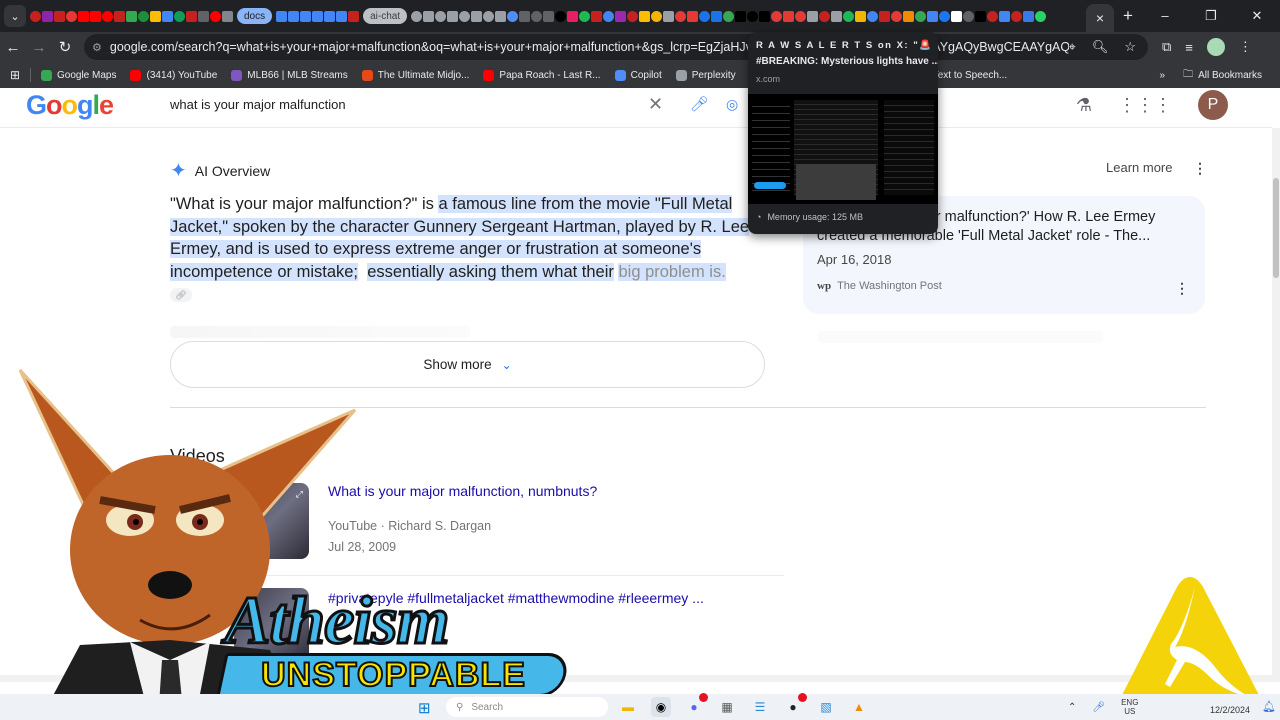  Describe the element at coordinates (1276, 228) in the screenshot. I see `scrollbar-thumb` at that location.